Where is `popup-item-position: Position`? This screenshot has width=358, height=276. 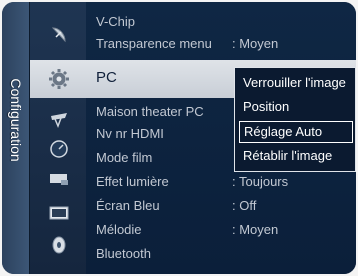 popup-item-position: Position is located at coordinates (296, 107).